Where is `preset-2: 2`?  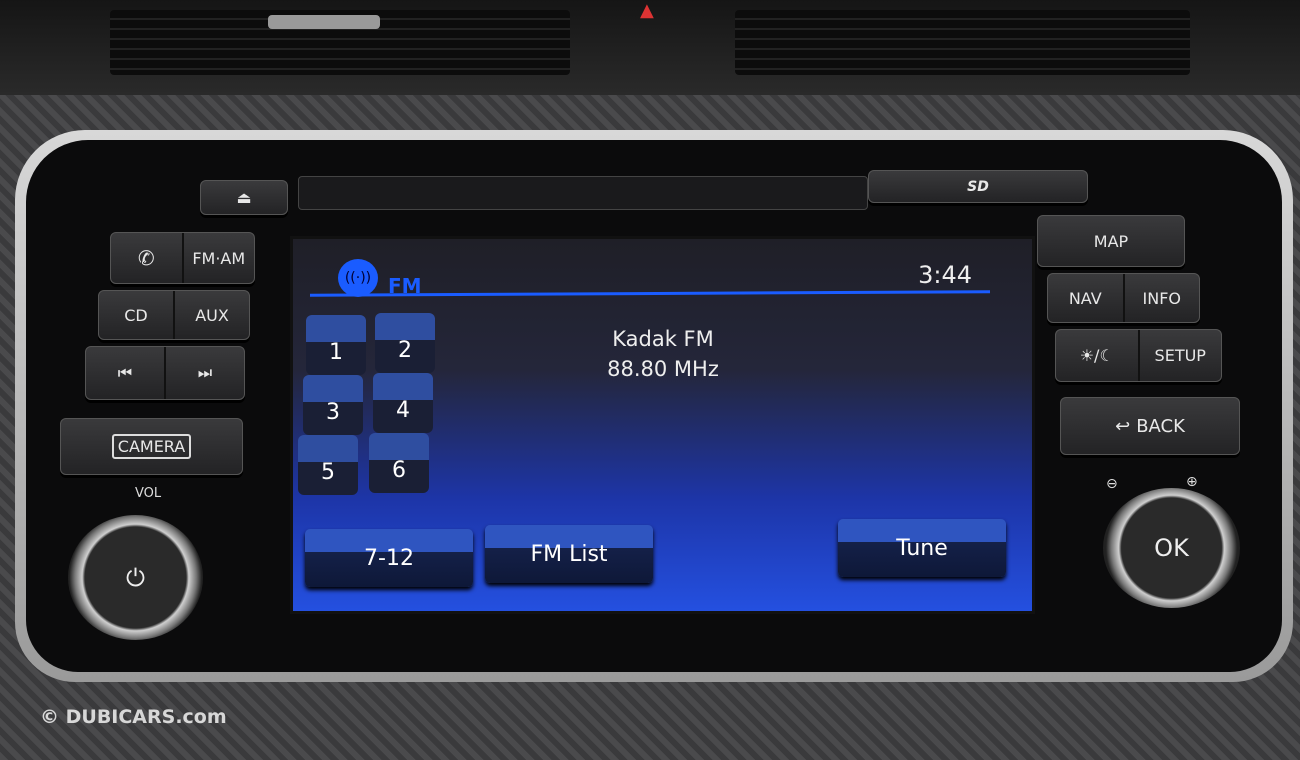 preset-2: 2 is located at coordinates (405, 343).